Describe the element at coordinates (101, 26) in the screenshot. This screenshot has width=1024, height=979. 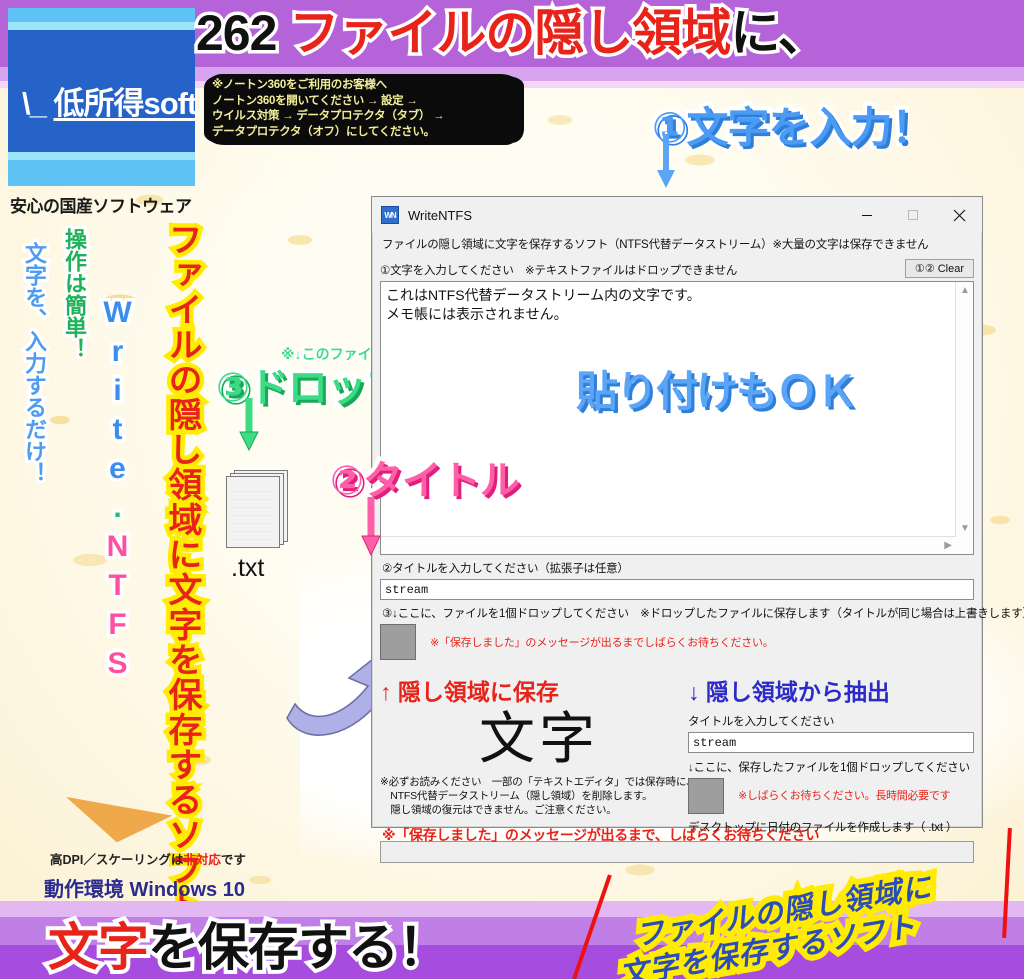
I see `logo-stripe-top` at that location.